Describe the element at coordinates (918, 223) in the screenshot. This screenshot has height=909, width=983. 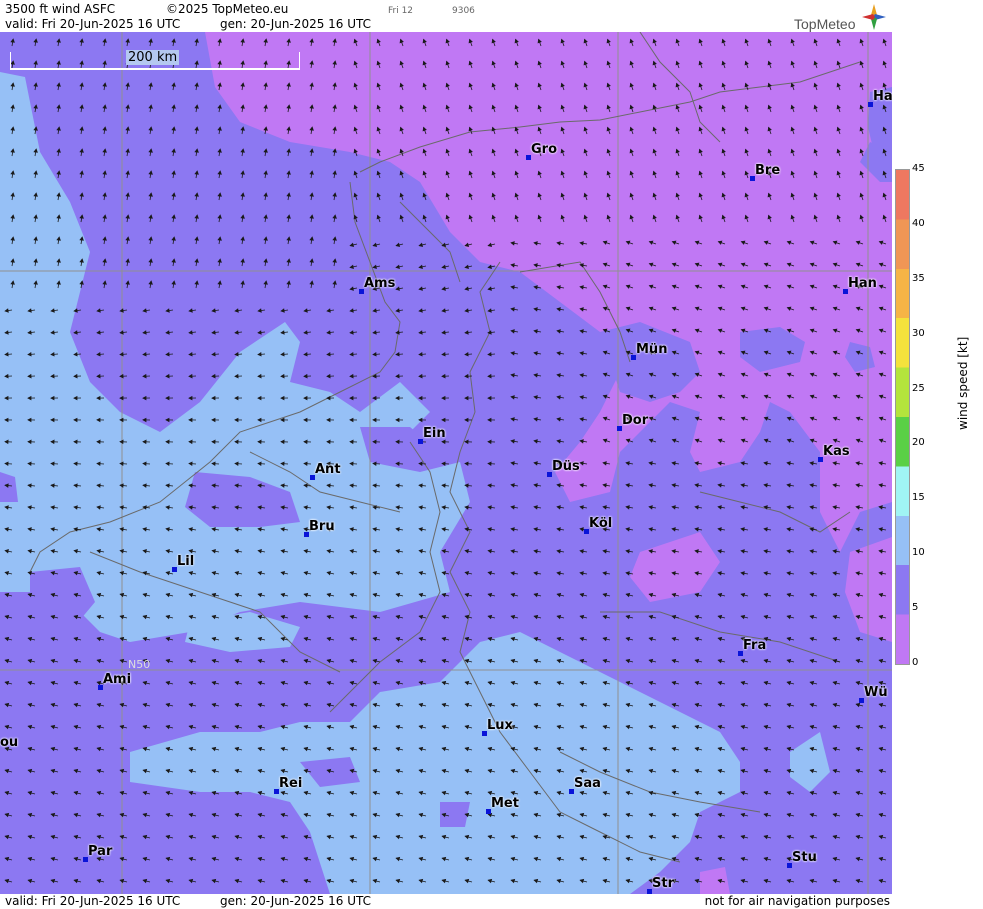
I see `legend-tick-label: 40` at that location.